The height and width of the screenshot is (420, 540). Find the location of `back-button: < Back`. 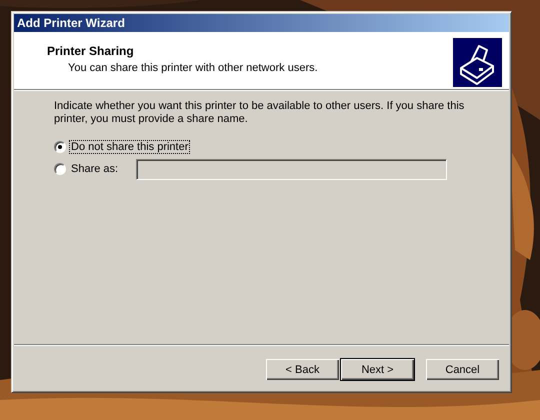

back-button: < Back is located at coordinates (302, 369).